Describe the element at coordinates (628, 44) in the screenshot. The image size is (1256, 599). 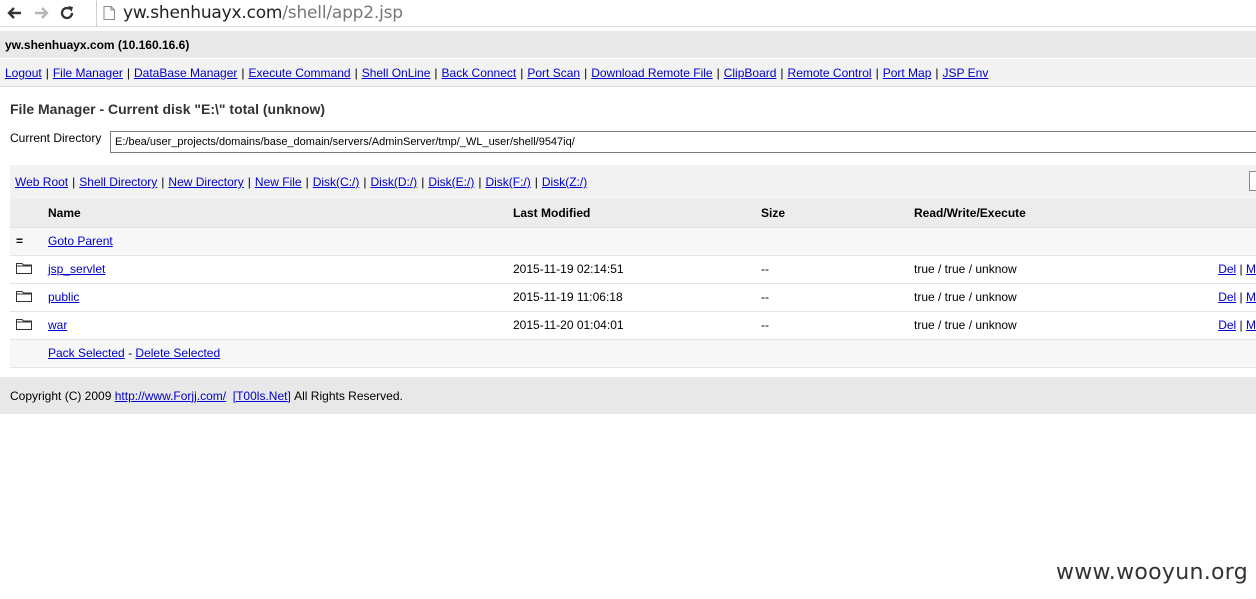
I see `host-header: yw.shenhuayx.com (10.160.16.6)` at that location.